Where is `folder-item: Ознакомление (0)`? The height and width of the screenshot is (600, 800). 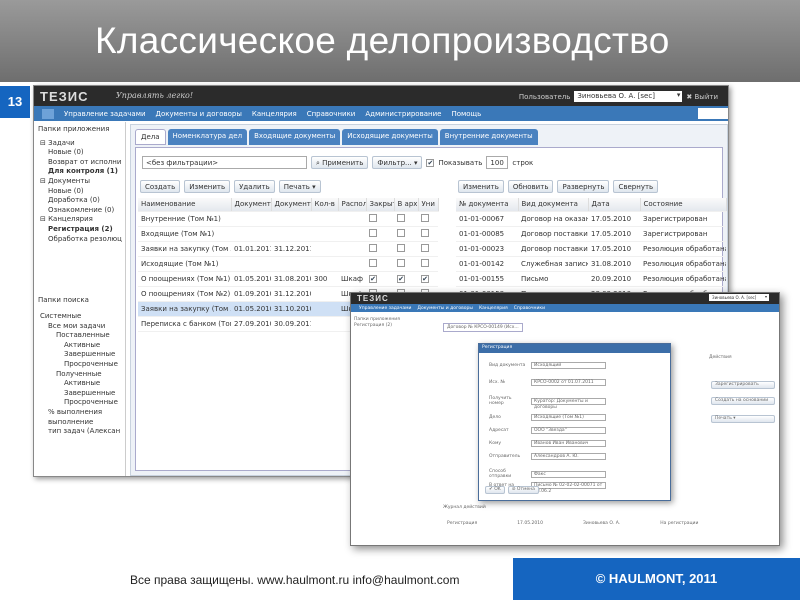 folder-item: Ознакомление (0) is located at coordinates (80, 211).